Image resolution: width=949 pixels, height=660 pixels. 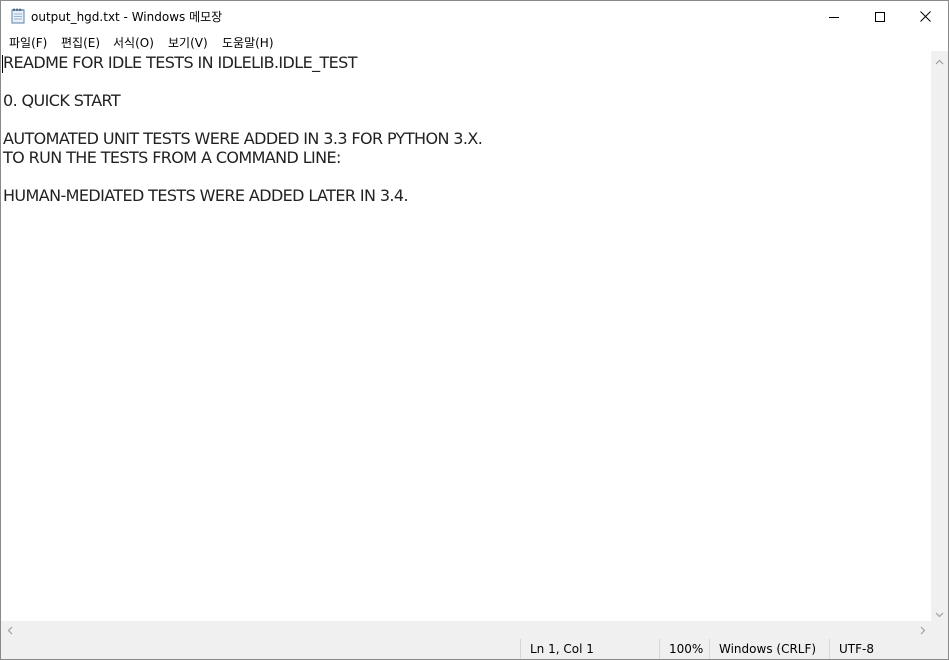 I want to click on menu-bar: 파일(F) 편집(E) 서식(O) 보기(V) 도움말(H), so click(x=474, y=41).